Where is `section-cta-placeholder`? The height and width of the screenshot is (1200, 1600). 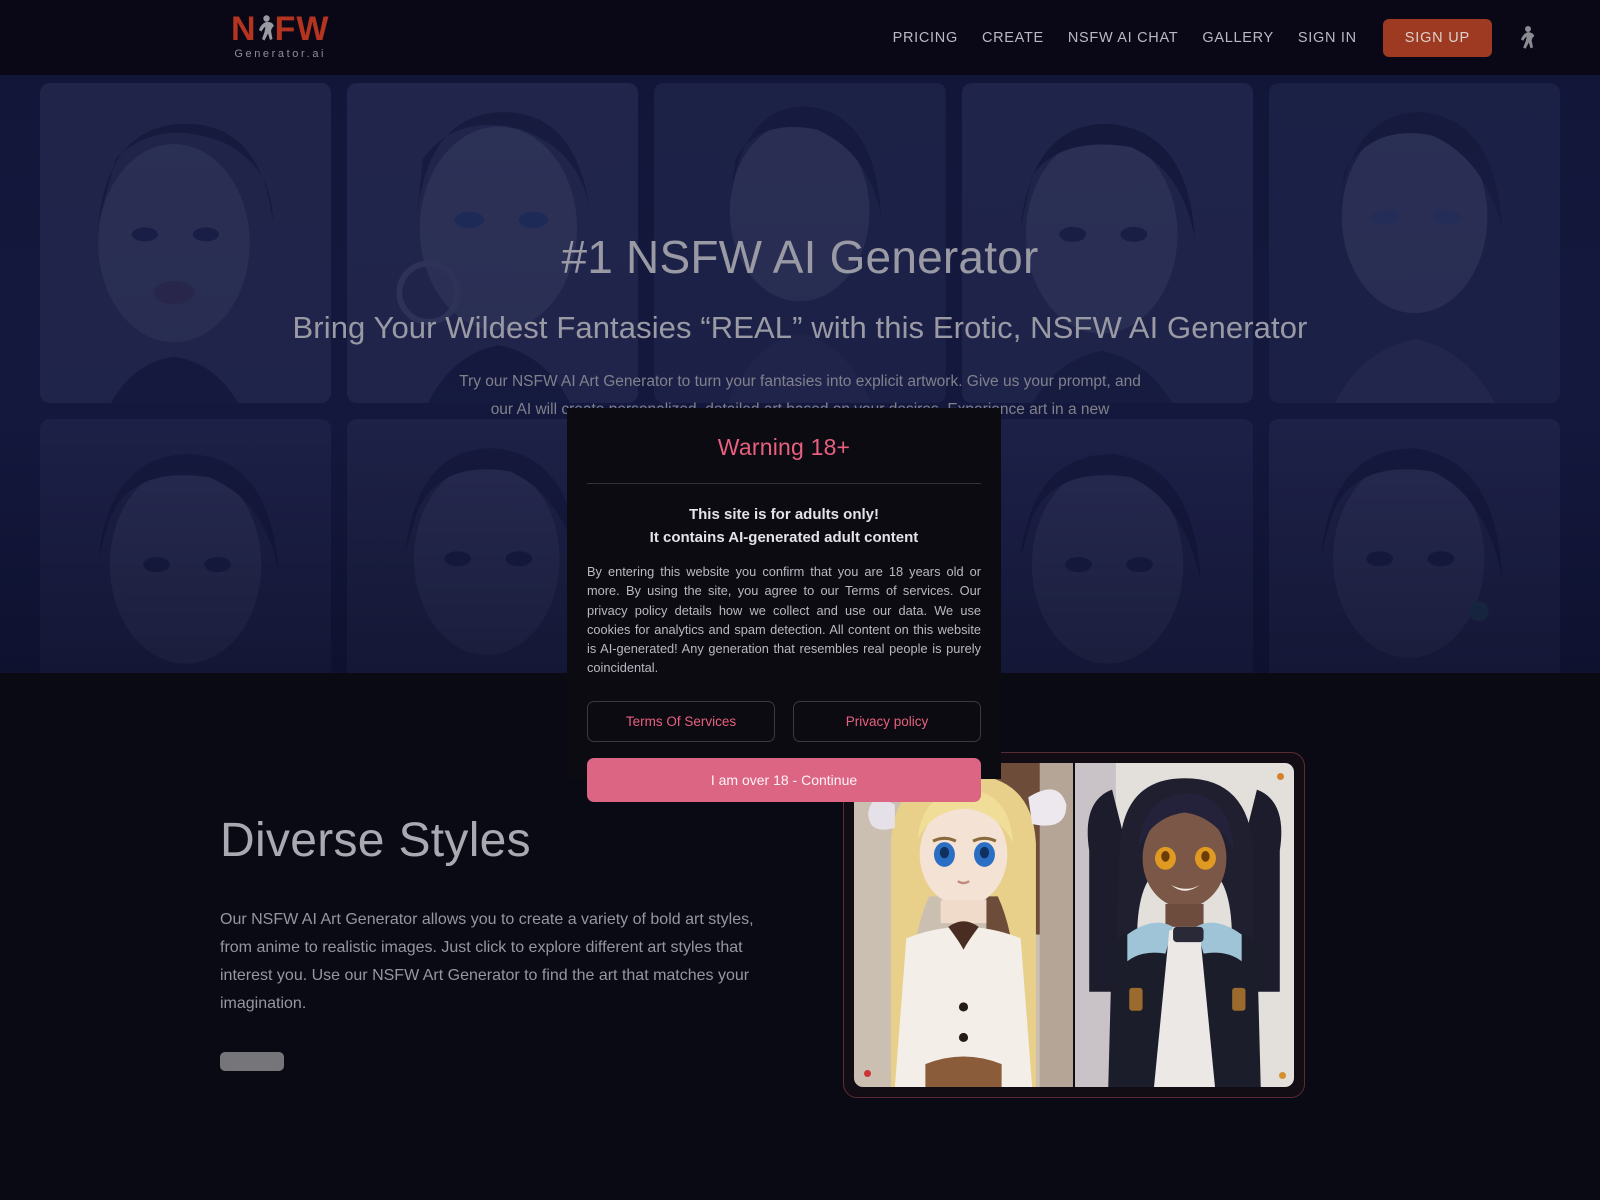 section-cta-placeholder is located at coordinates (252, 1061).